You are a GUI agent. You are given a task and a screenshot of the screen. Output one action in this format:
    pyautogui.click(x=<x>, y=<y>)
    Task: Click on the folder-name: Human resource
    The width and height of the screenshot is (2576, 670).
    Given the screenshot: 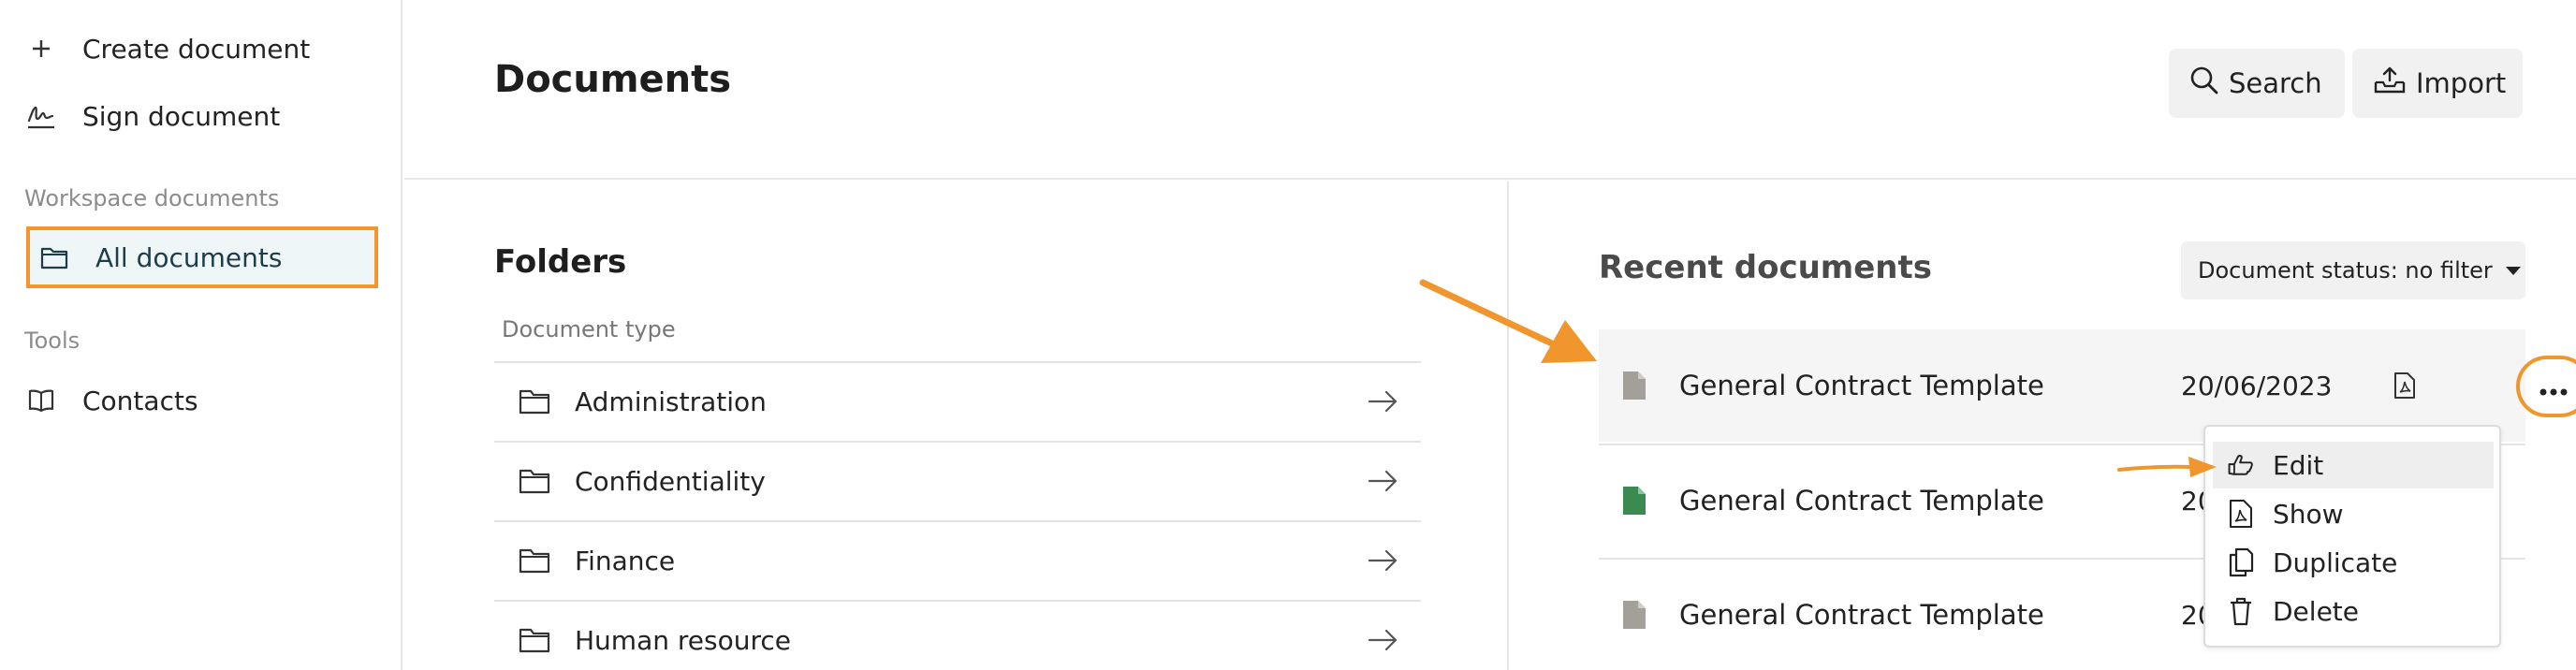 What is the action you would take?
    pyautogui.click(x=683, y=640)
    